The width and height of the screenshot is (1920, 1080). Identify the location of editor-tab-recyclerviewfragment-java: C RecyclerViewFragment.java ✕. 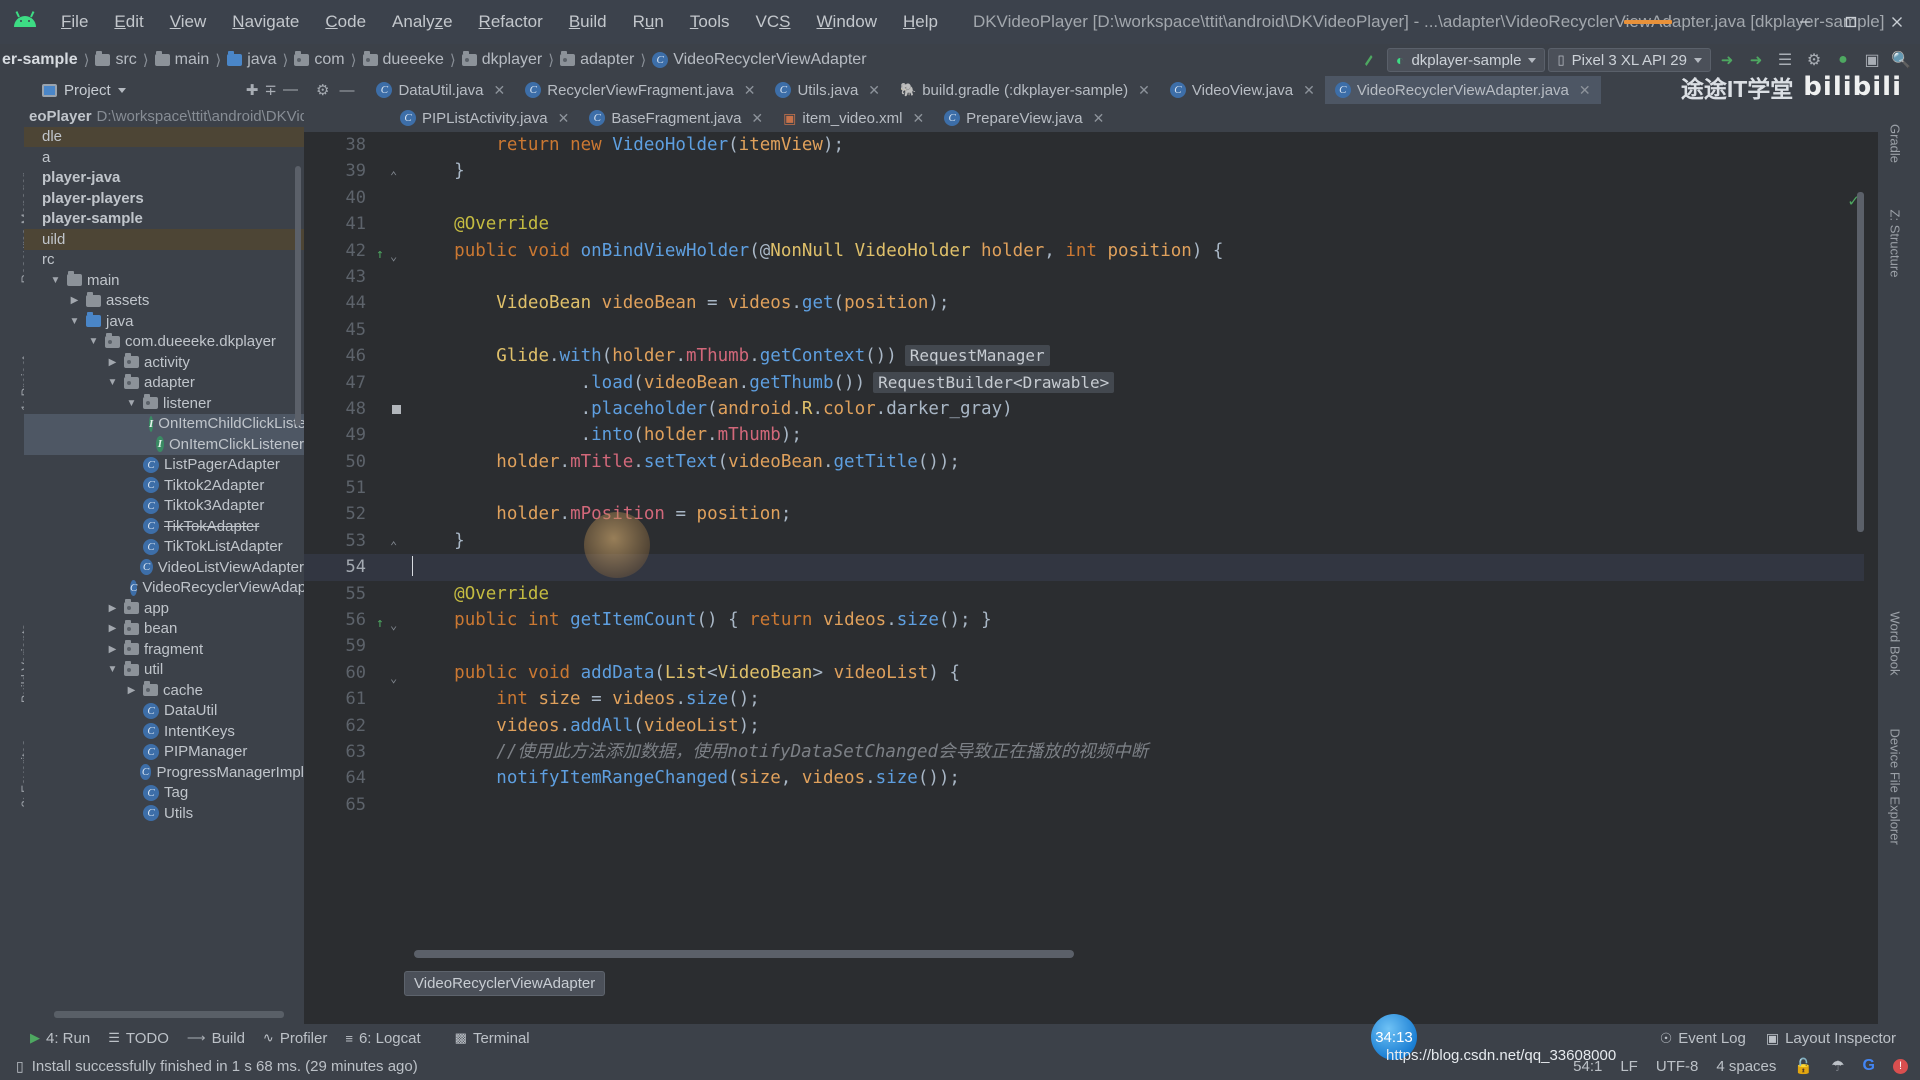
(640, 90).